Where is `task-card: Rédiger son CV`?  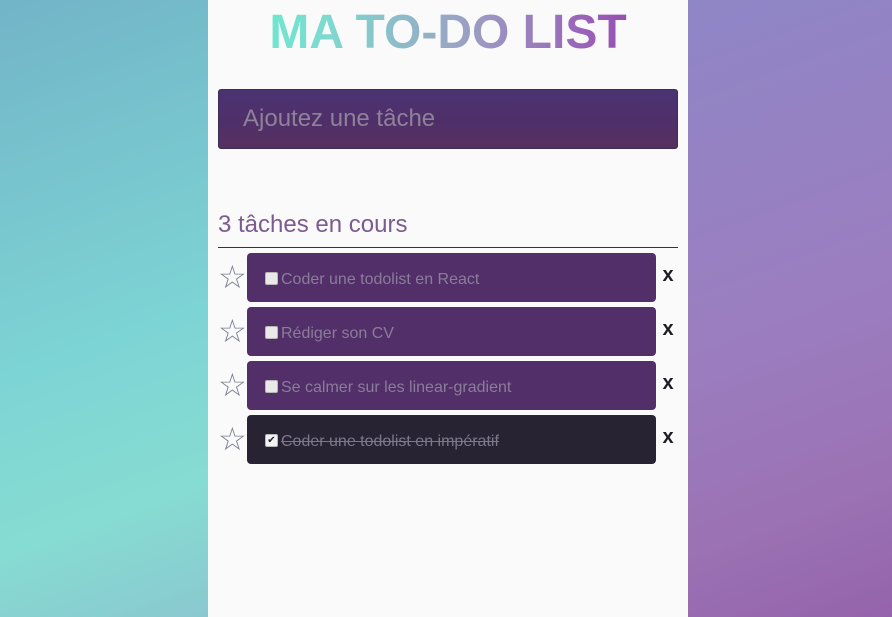 task-card: Rédiger son CV is located at coordinates (451, 331).